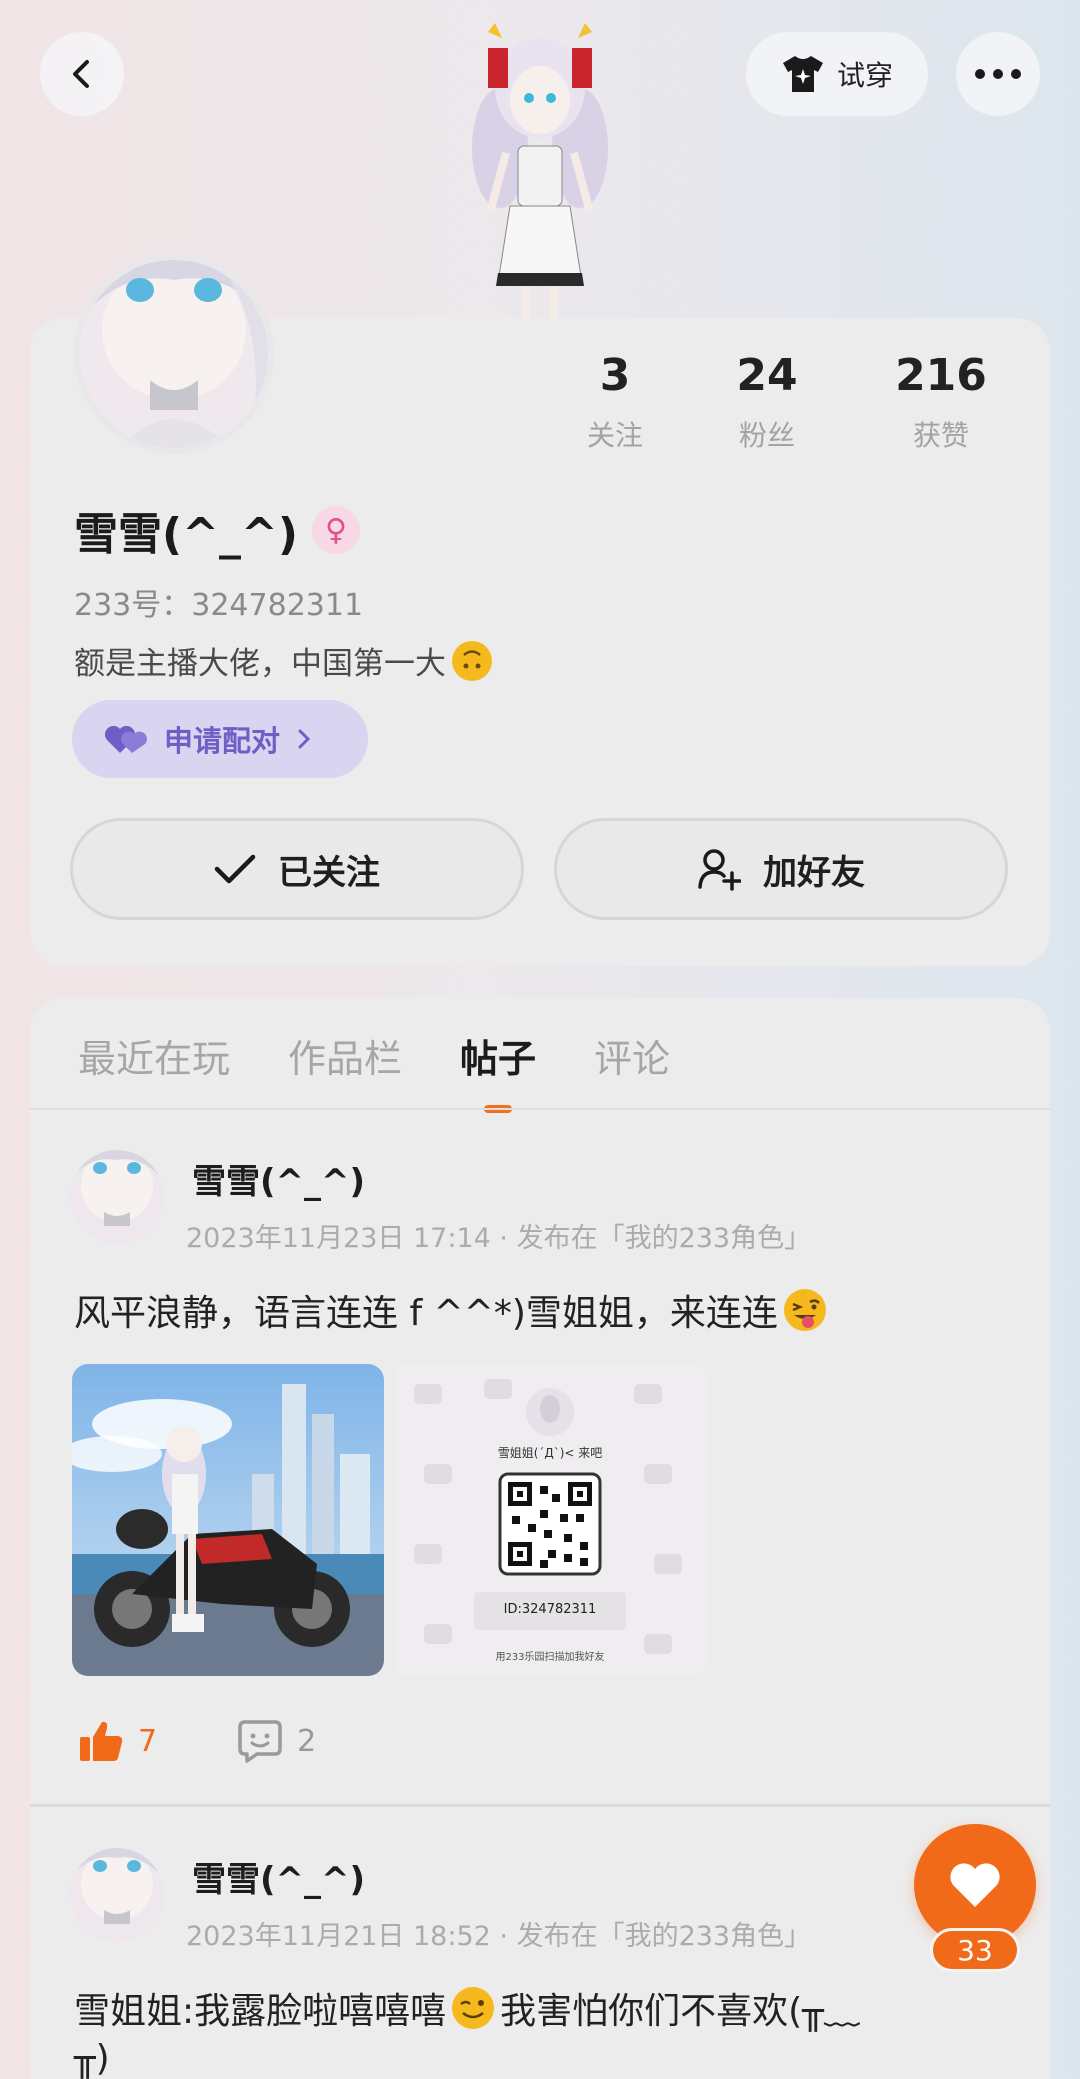  I want to click on post-text: 雪姐姐:我露脸啦嘻嘻嘻 我害怕你们不喜欢(╥﹏, so click(467, 2008).